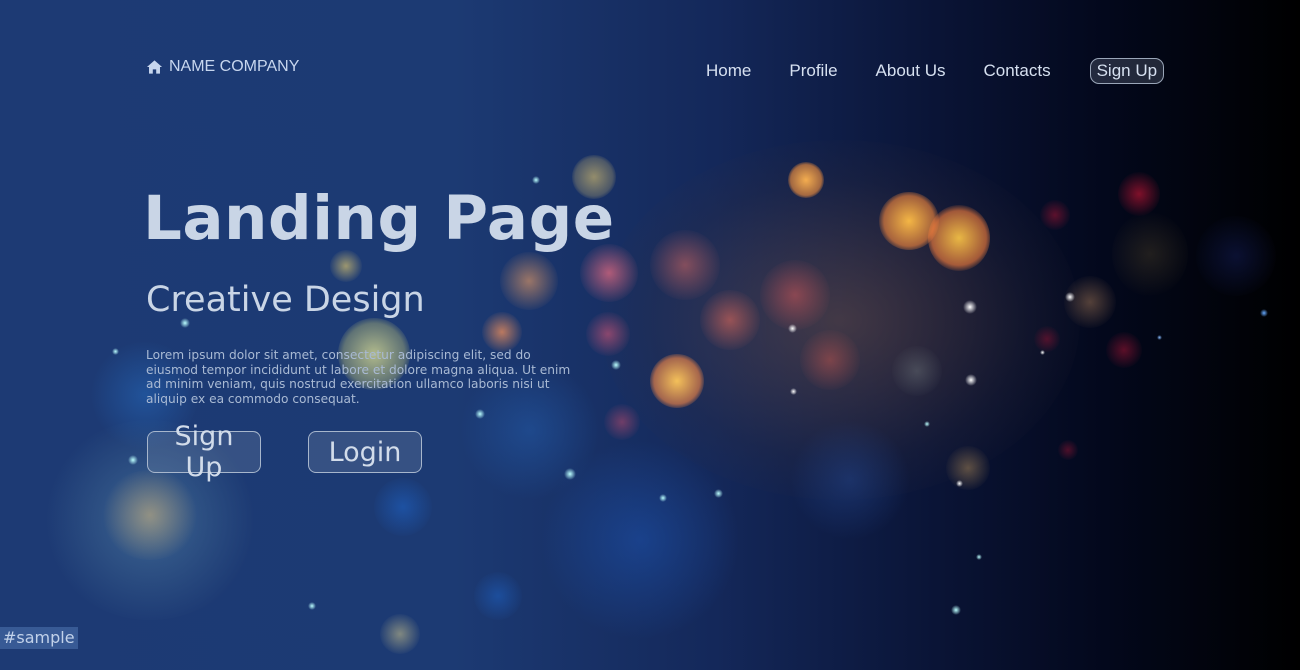 The width and height of the screenshot is (1300, 670). What do you see at coordinates (728, 71) in the screenshot?
I see `nav-link-home: Home` at bounding box center [728, 71].